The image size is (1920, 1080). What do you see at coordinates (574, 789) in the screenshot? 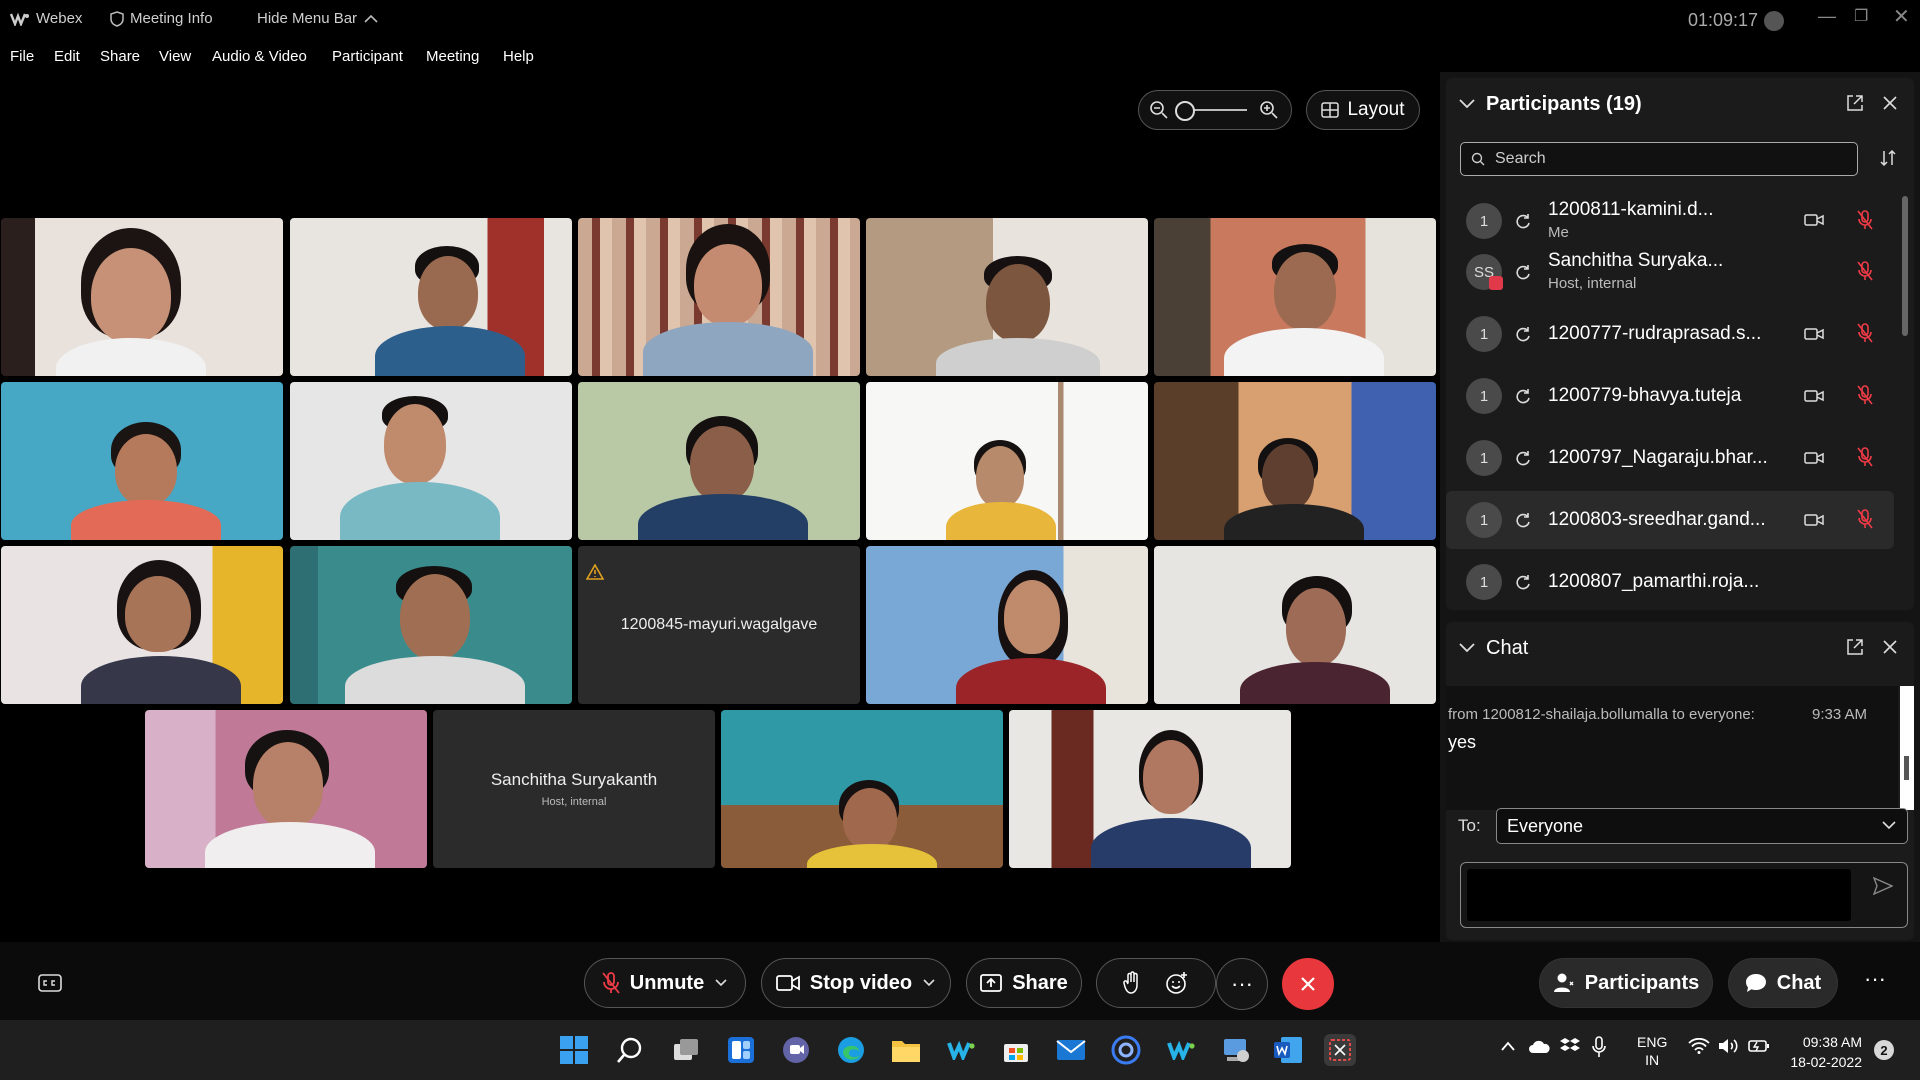
I see `video-tile-avatar-only: Sanchitha Suryakanth Host, internal` at bounding box center [574, 789].